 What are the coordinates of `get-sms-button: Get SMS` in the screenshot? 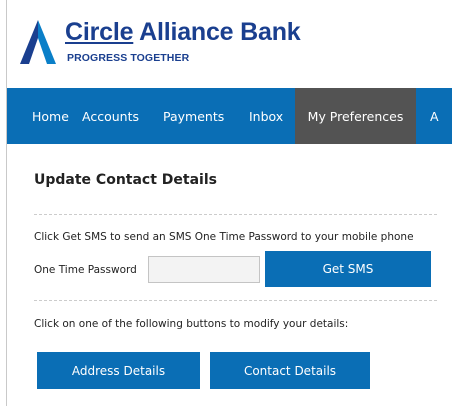 It's located at (348, 269).